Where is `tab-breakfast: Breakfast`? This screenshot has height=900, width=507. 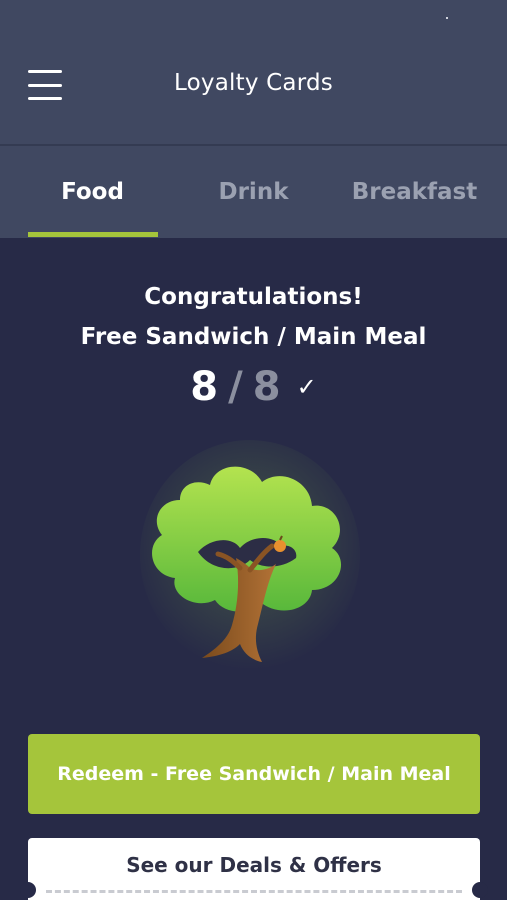
tab-breakfast: Breakfast is located at coordinates (414, 192).